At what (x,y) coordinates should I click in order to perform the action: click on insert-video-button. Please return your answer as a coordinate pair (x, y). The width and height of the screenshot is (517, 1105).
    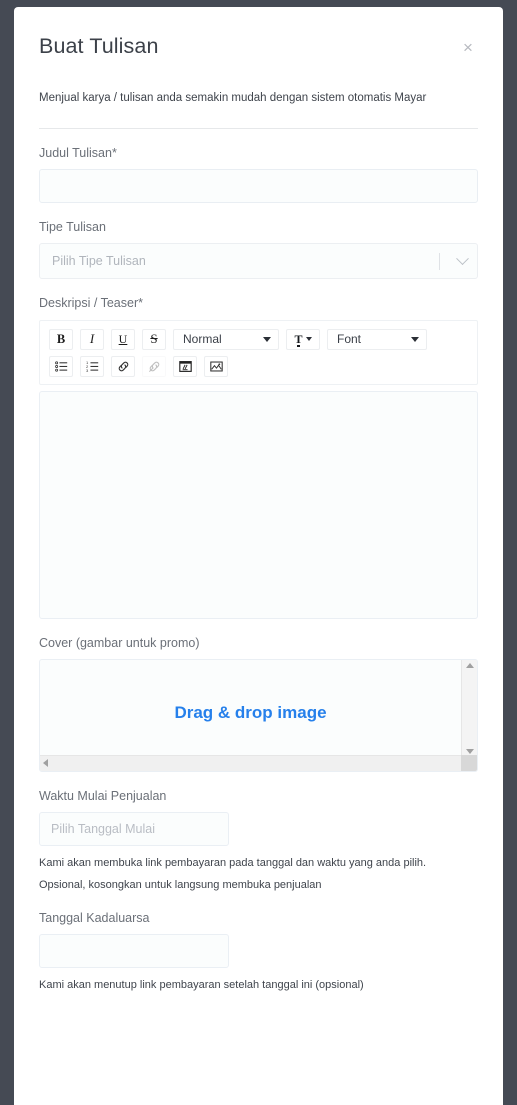
    Looking at the image, I should click on (185, 366).